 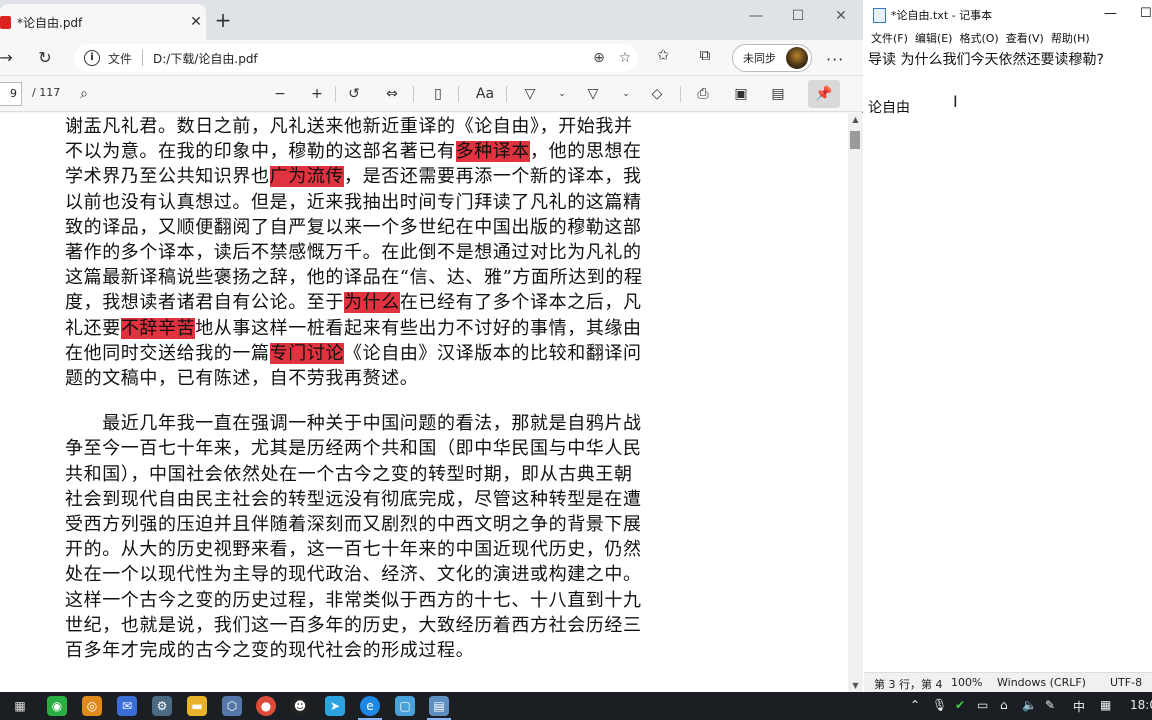 I want to click on menu-view: 查看(V), so click(x=1025, y=39).